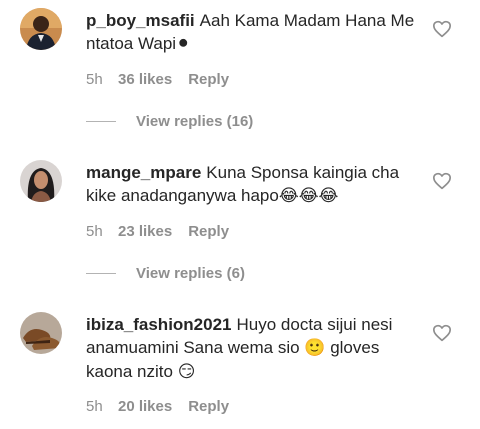 This screenshot has width=480, height=429. Describe the element at coordinates (186, 372) in the screenshot. I see `comment-emoji: 😏` at that location.